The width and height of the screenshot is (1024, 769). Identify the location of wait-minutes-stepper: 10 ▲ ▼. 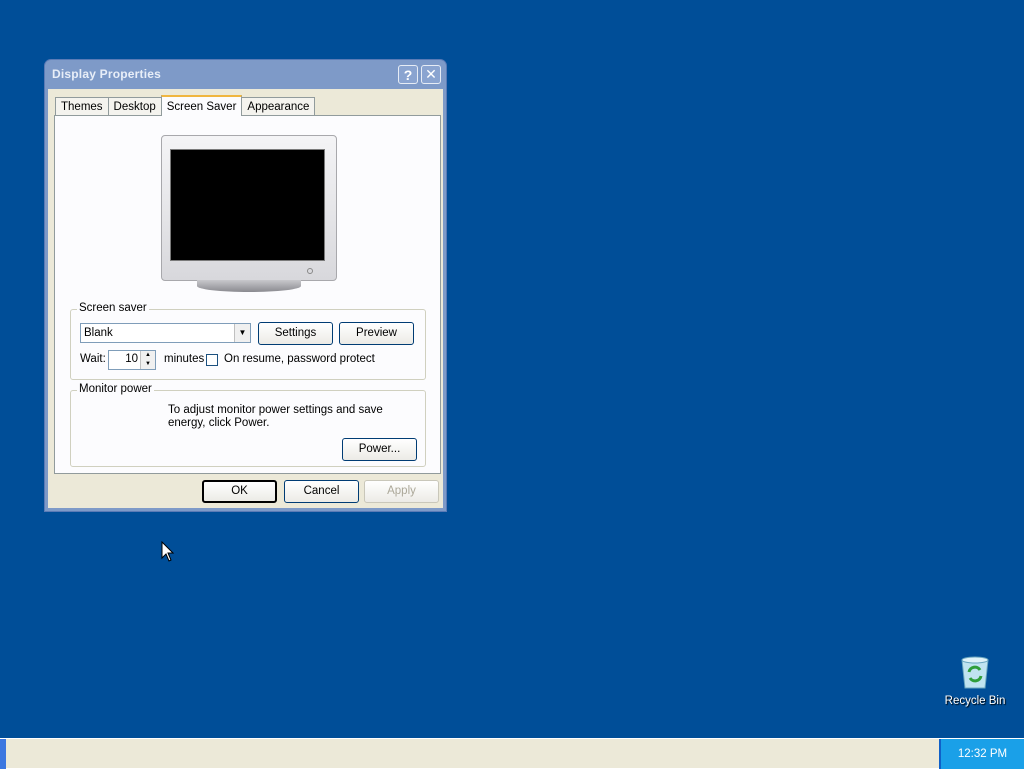
(132, 360).